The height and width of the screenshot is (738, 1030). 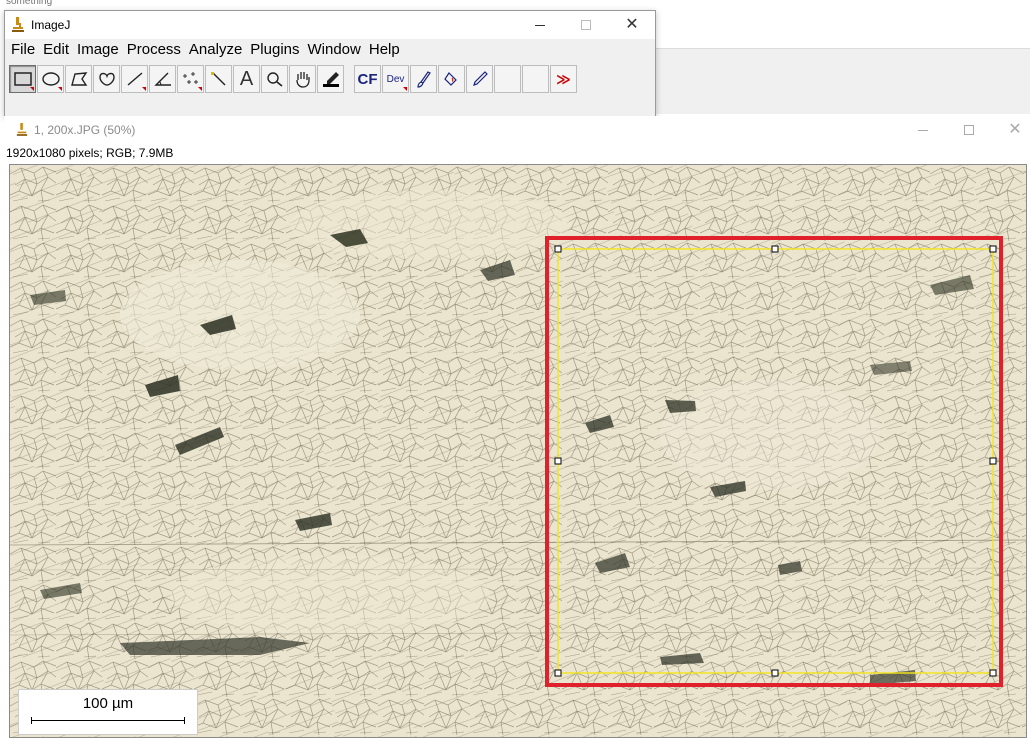 I want to click on point-icon, so click(x=190, y=78).